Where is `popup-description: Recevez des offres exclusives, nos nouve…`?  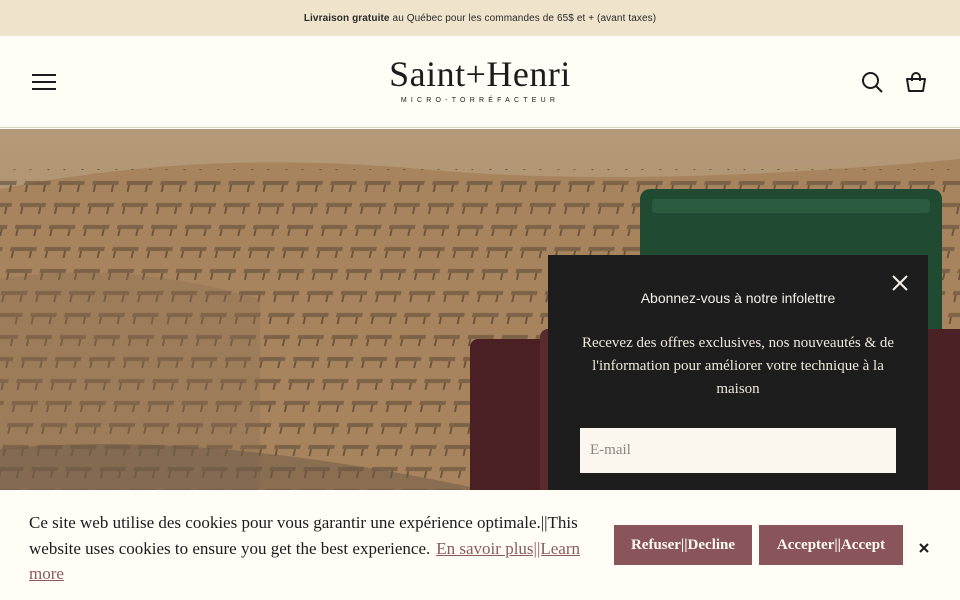 popup-description: Recevez des offres exclusives, nos nouve… is located at coordinates (738, 366).